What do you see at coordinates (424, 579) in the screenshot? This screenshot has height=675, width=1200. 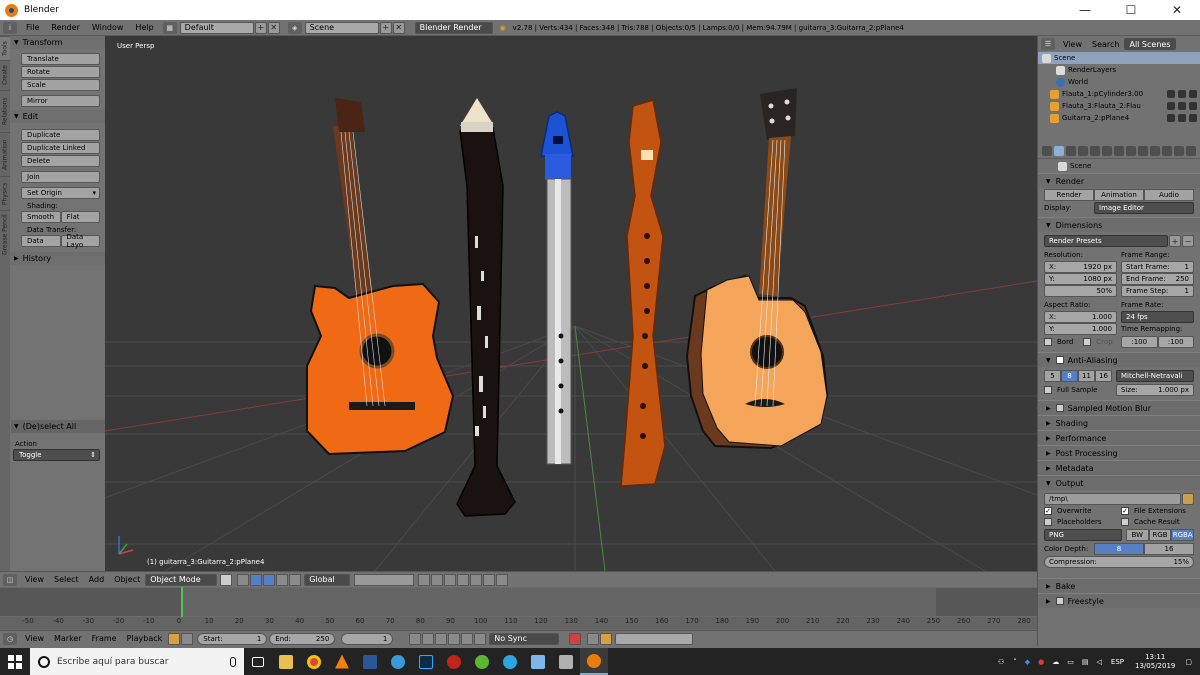 I see `lock-icon` at bounding box center [424, 579].